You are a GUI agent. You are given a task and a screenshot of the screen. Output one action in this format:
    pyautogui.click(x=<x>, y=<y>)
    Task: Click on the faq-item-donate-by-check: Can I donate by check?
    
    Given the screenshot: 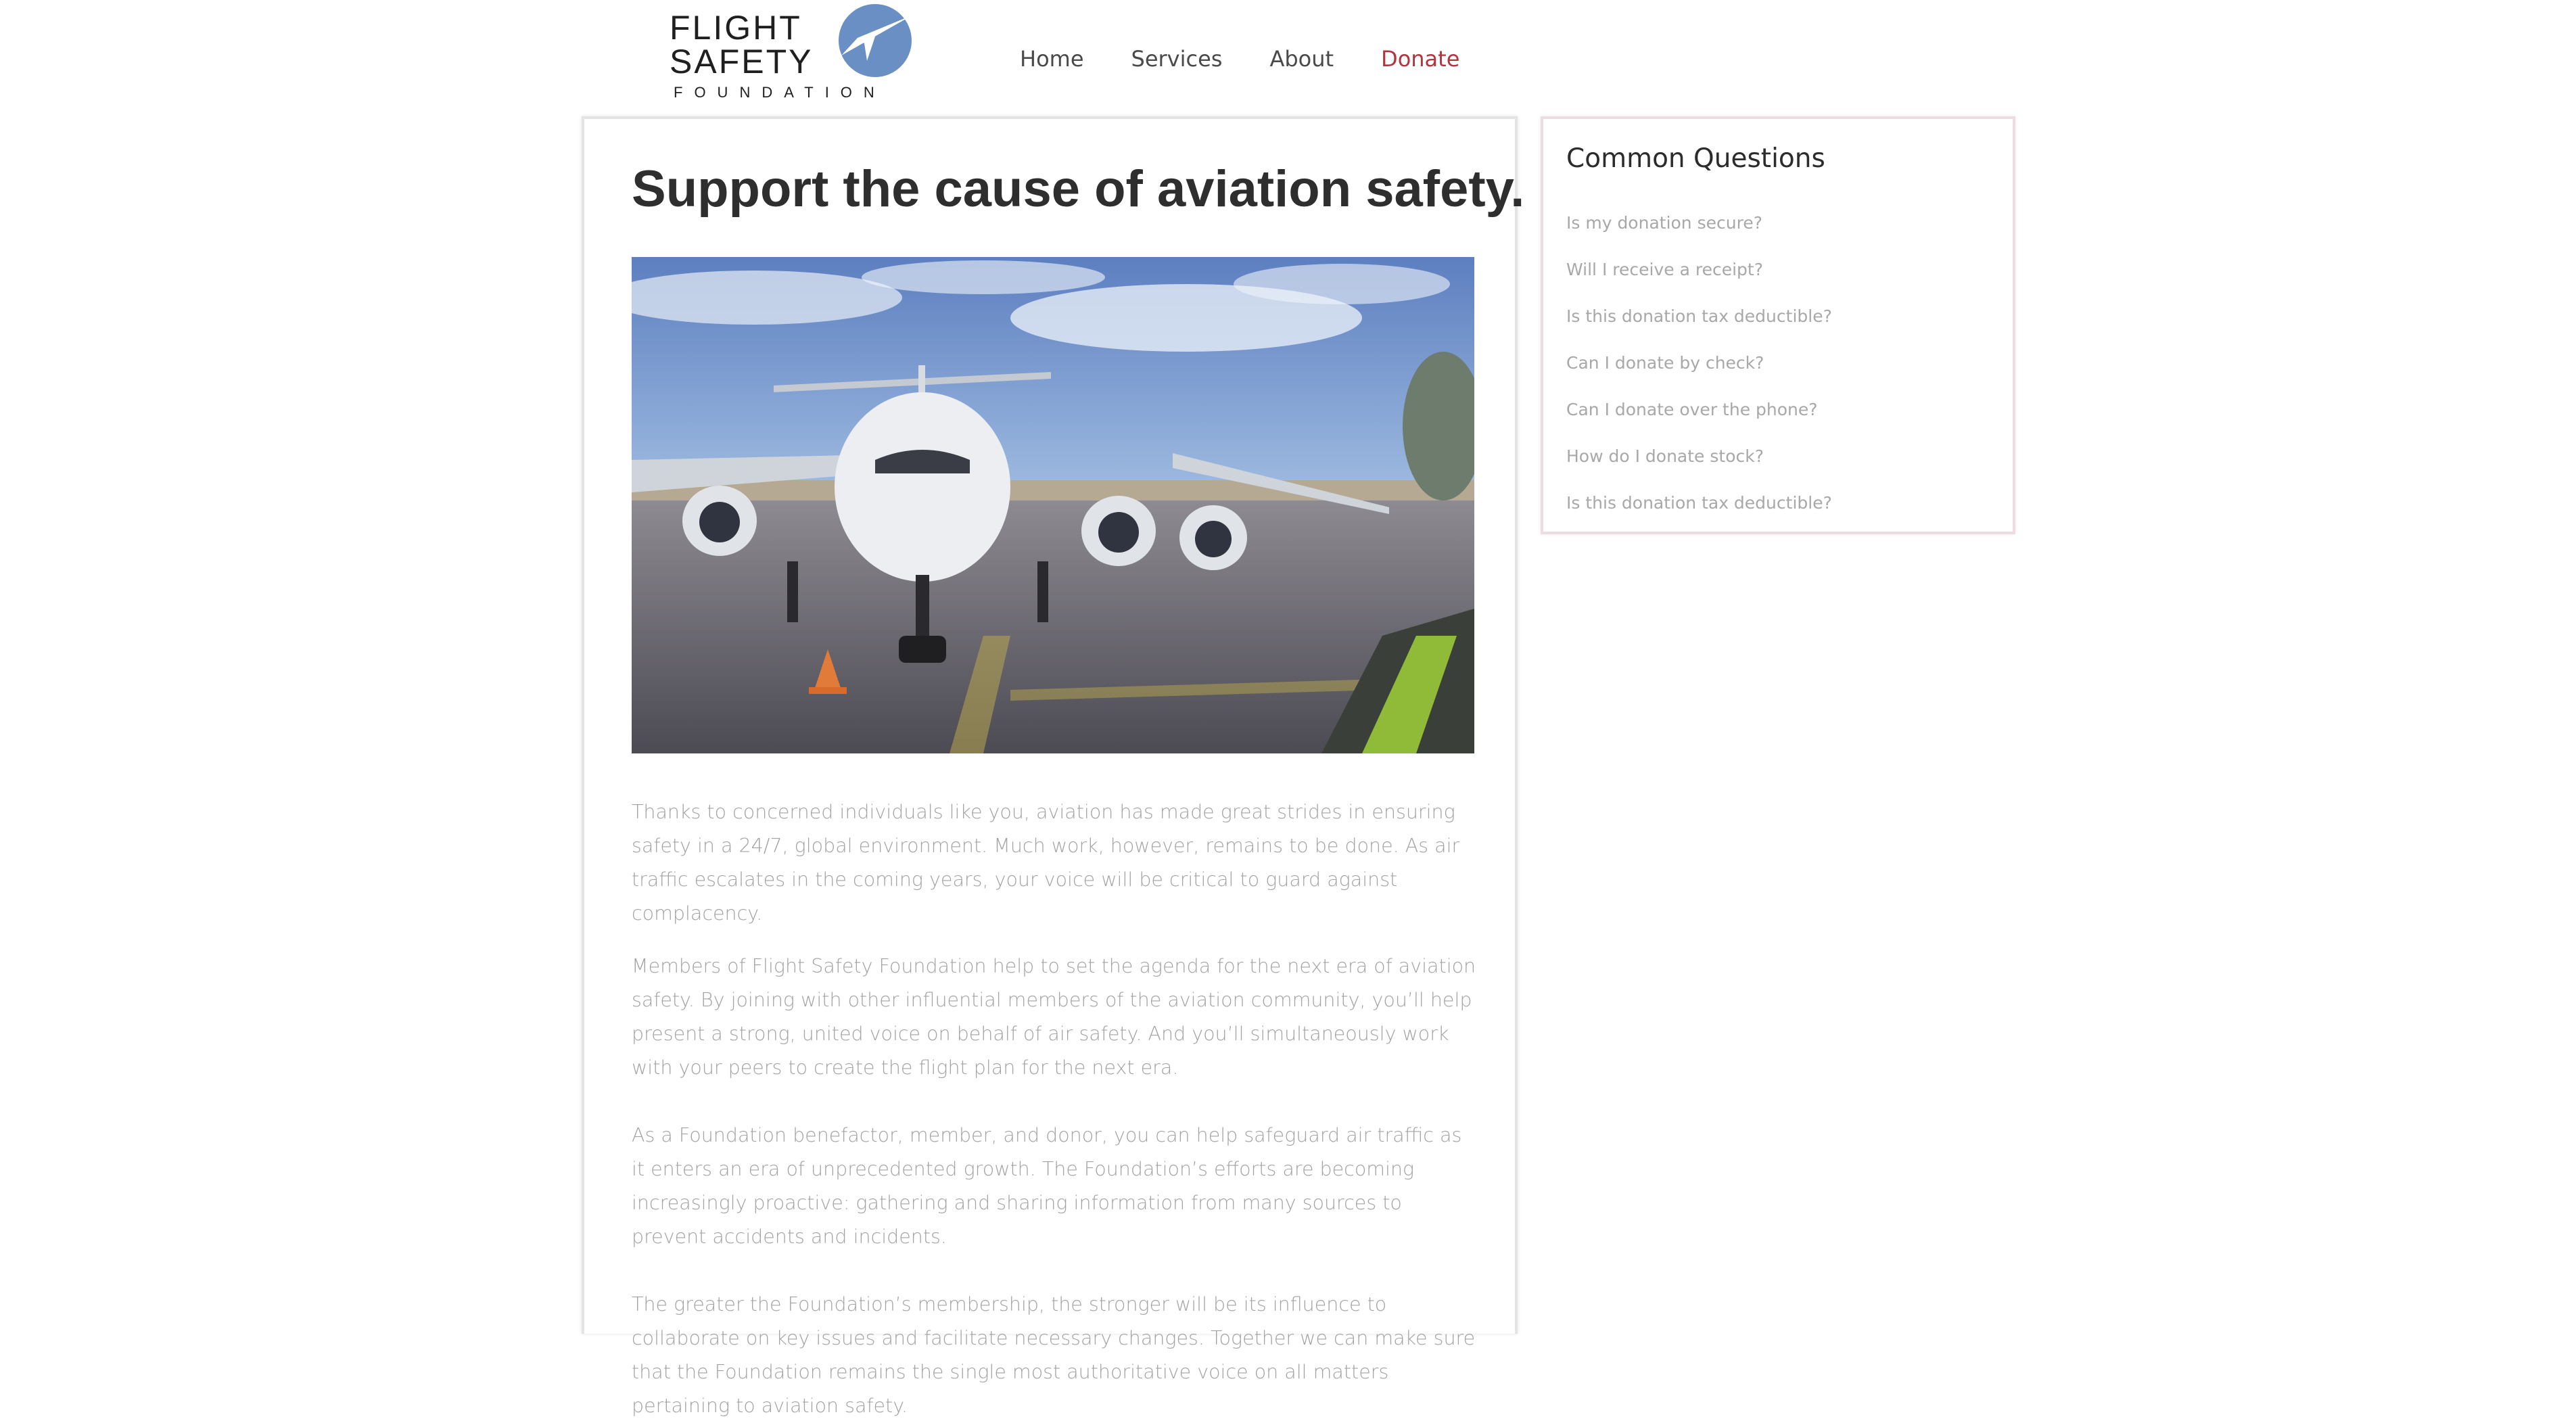 What is the action you would take?
    pyautogui.click(x=1699, y=373)
    